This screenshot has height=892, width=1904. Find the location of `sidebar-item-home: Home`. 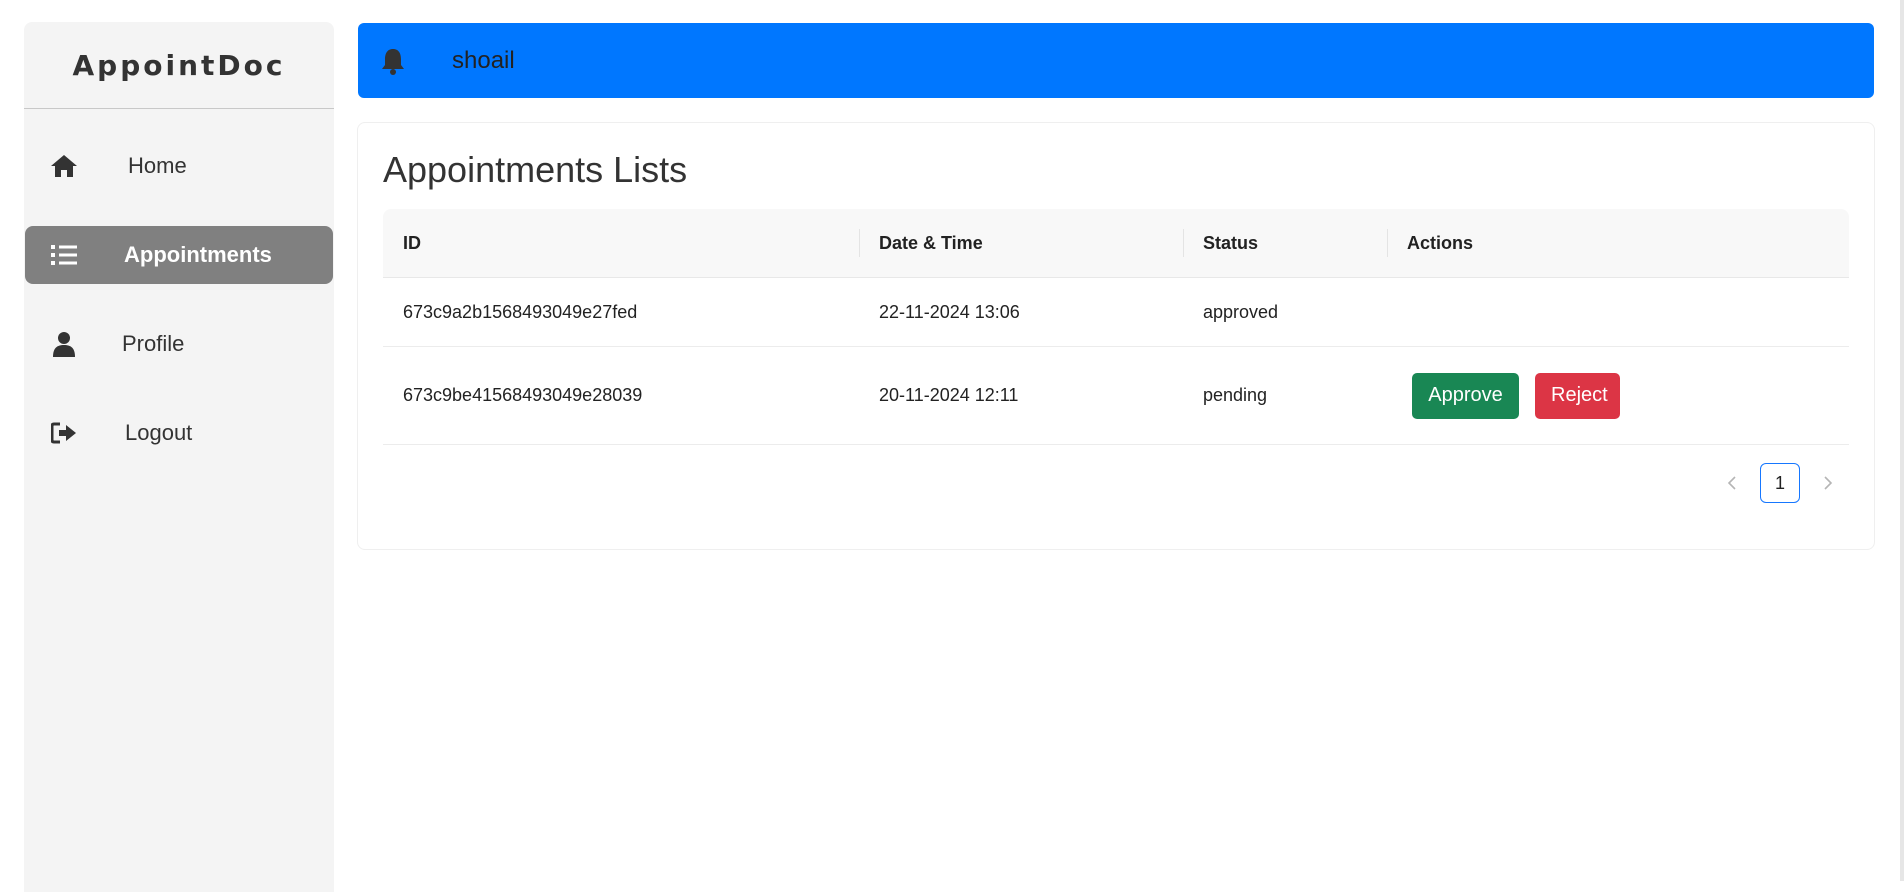

sidebar-item-home: Home is located at coordinates (179, 166).